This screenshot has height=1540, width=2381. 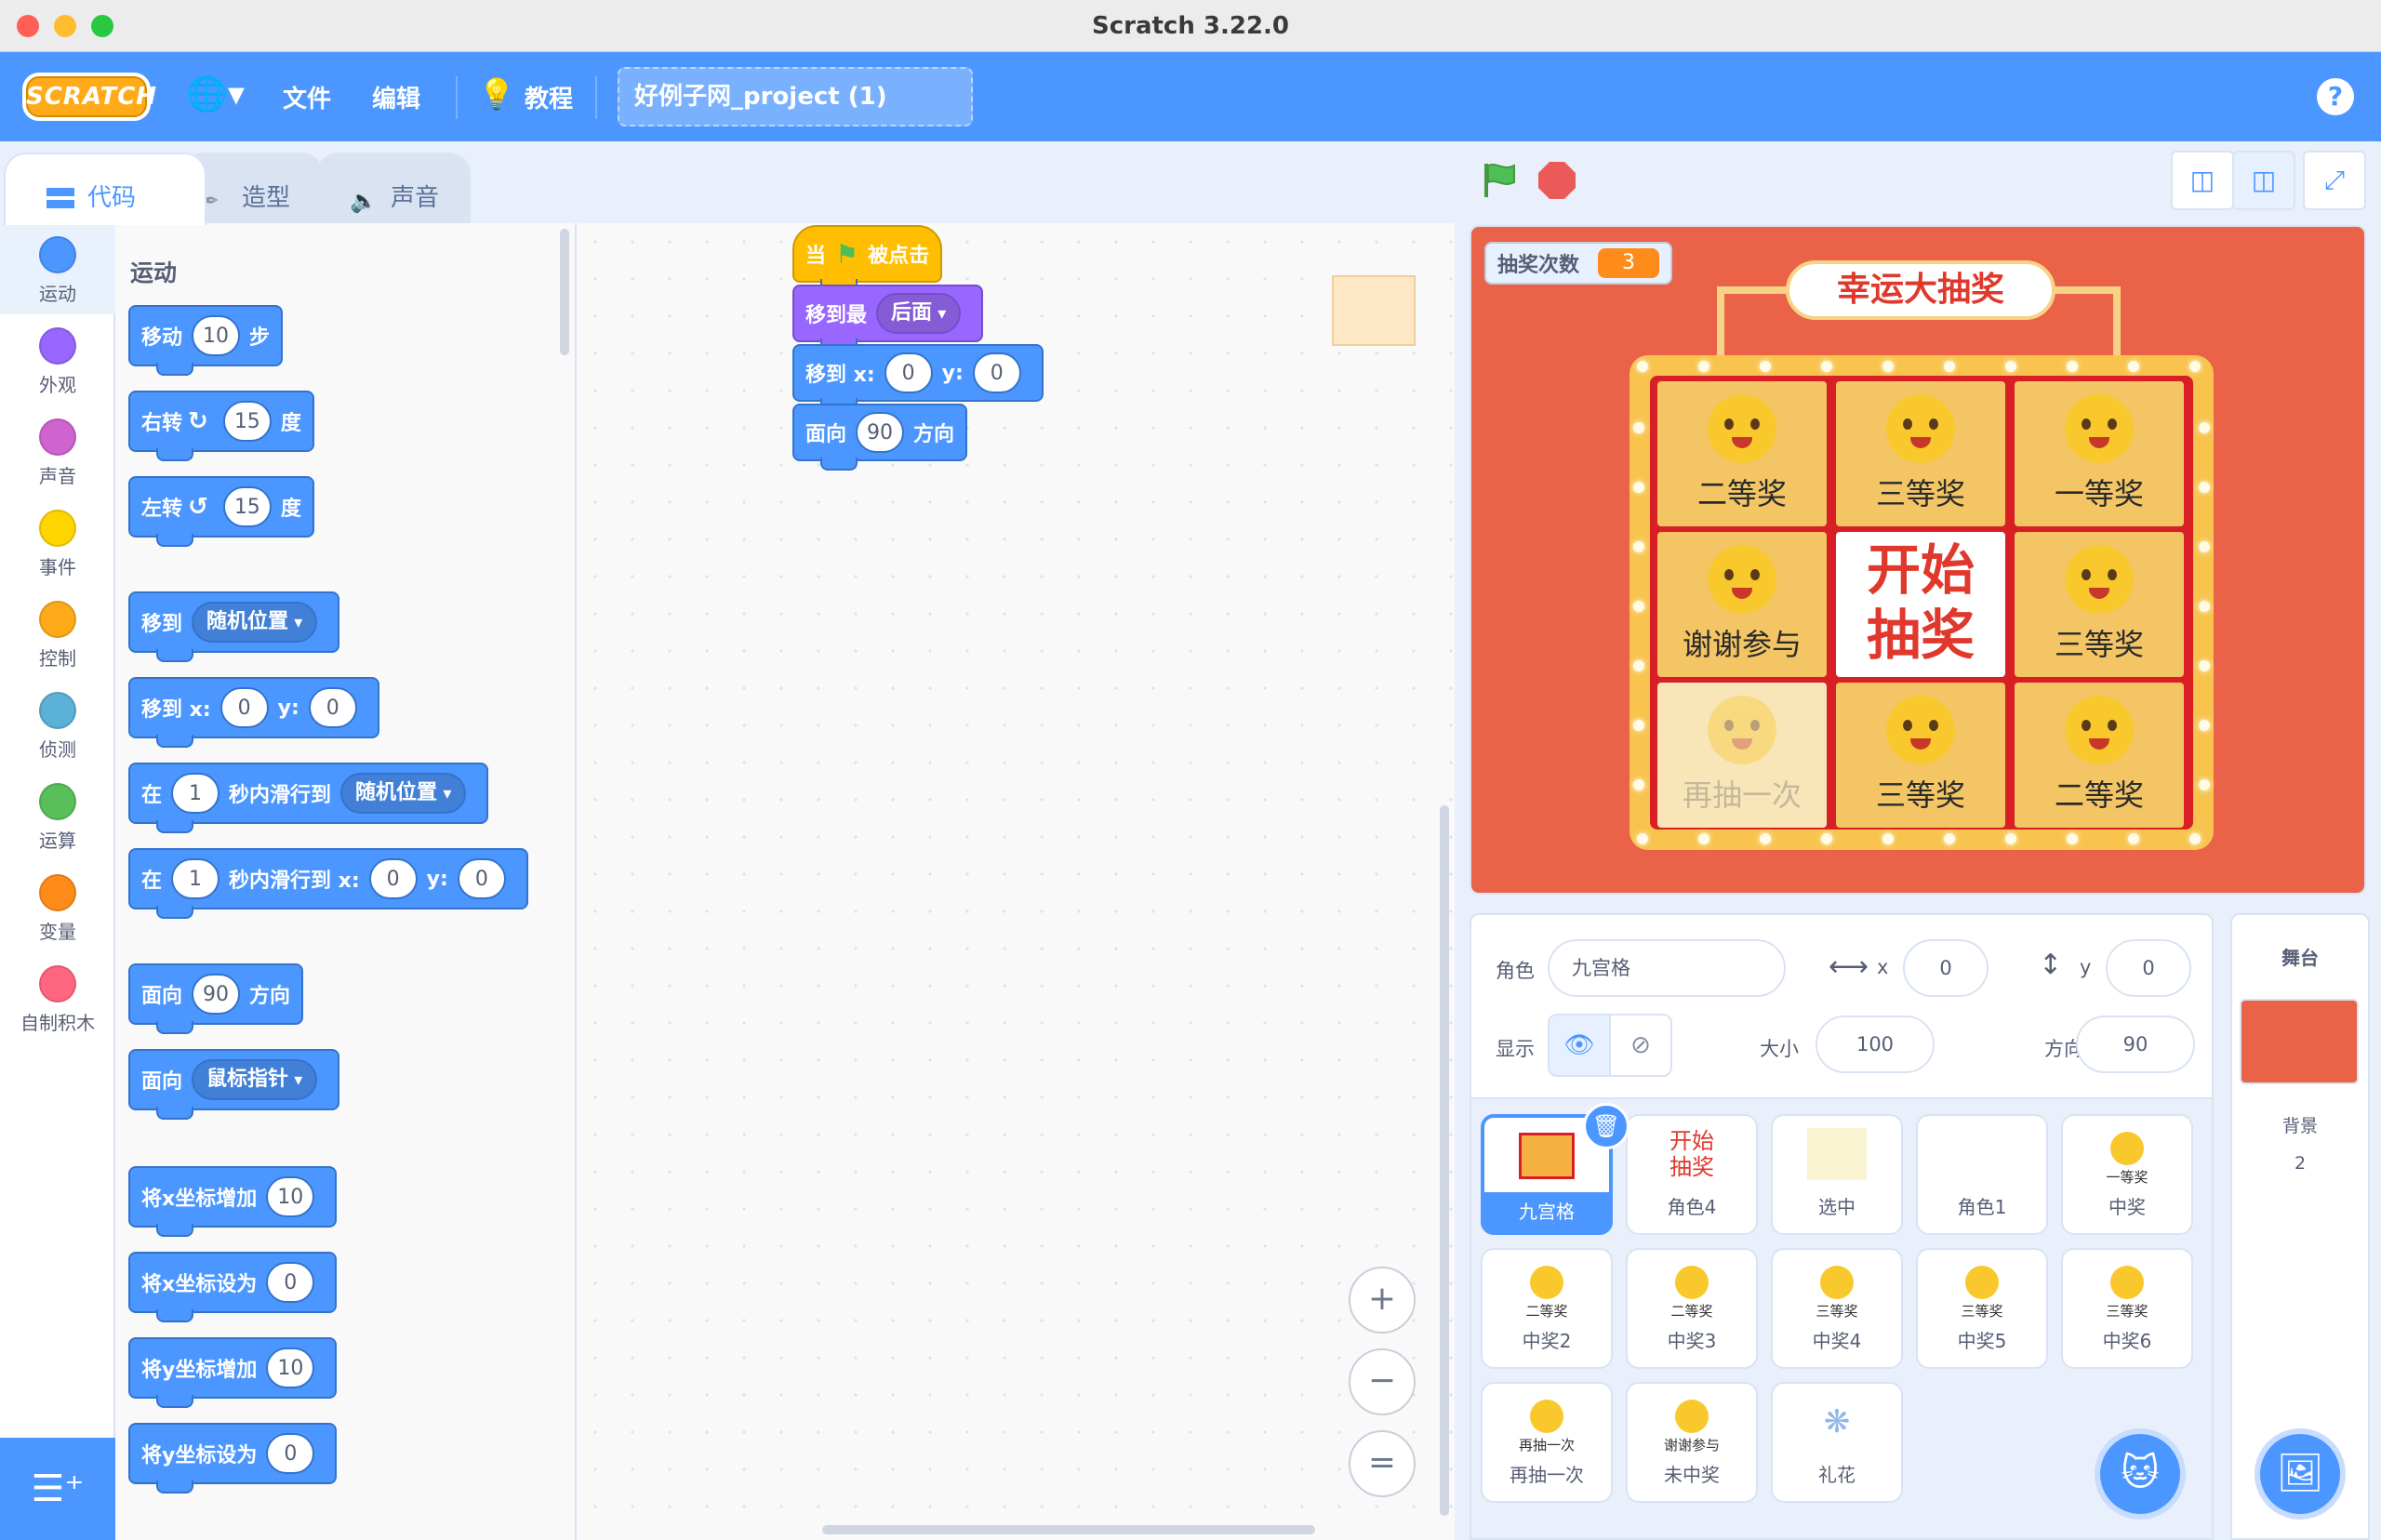 What do you see at coordinates (57, 815) in the screenshot?
I see `category-6: 运算` at bounding box center [57, 815].